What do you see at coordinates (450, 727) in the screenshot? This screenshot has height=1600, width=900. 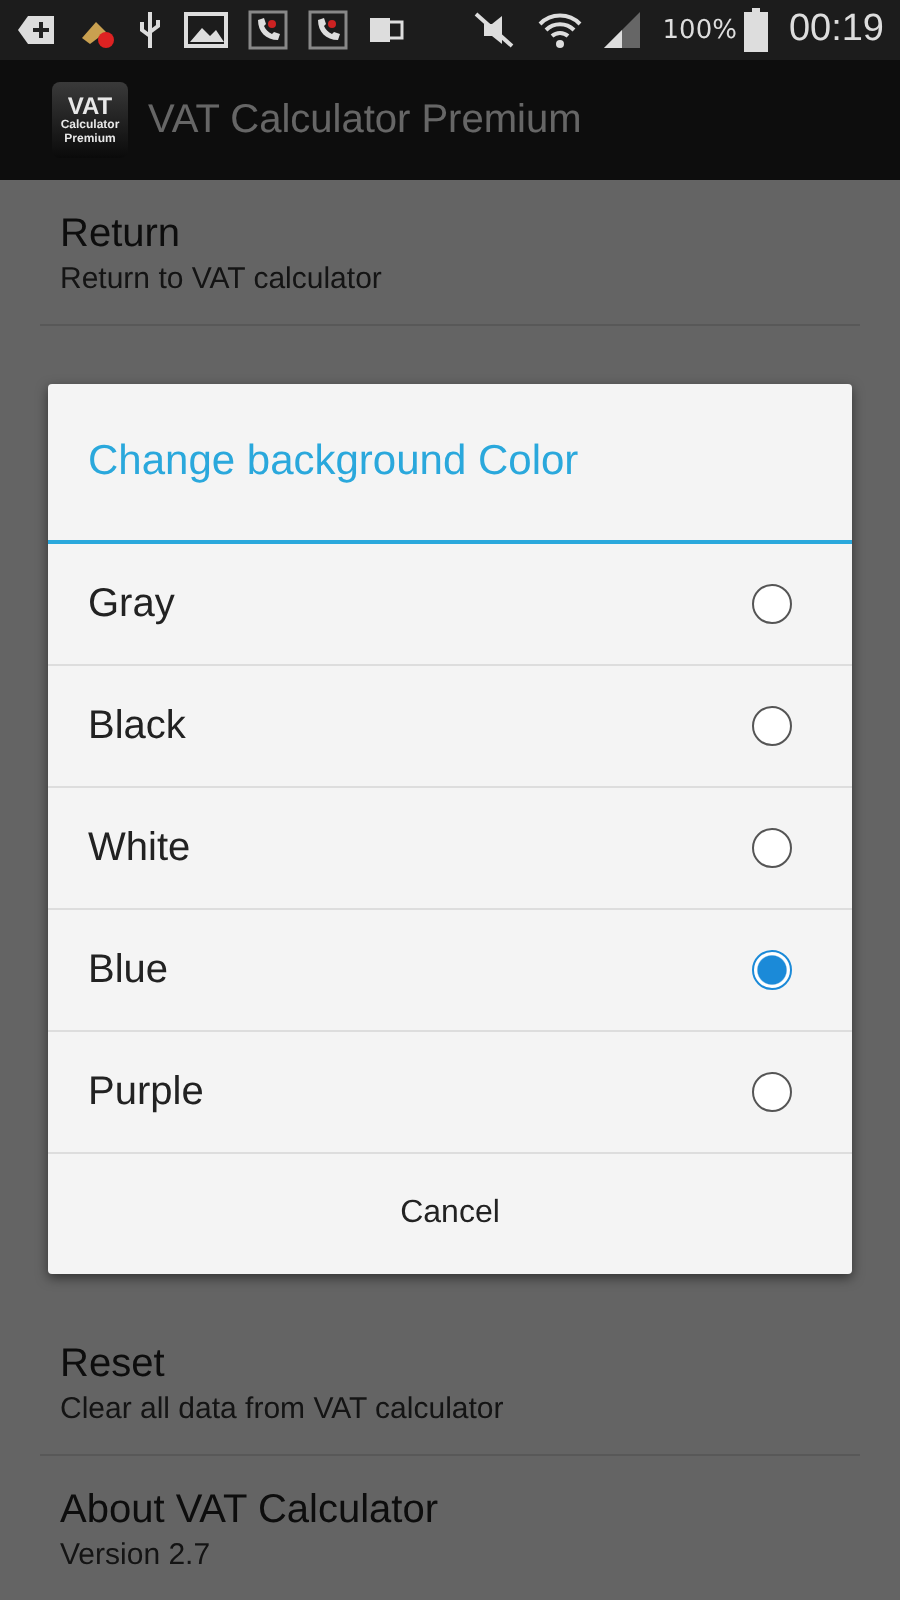 I see `color-option: Black` at bounding box center [450, 727].